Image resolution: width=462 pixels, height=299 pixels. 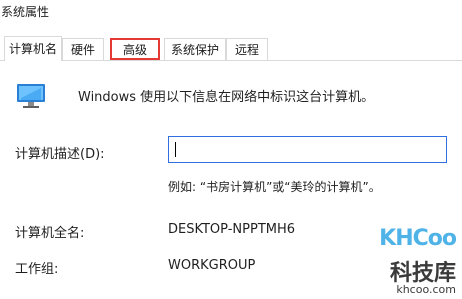 I want to click on example-text: 例如: “书房计算机”或“美玲的计算机”。, so click(x=274, y=187).